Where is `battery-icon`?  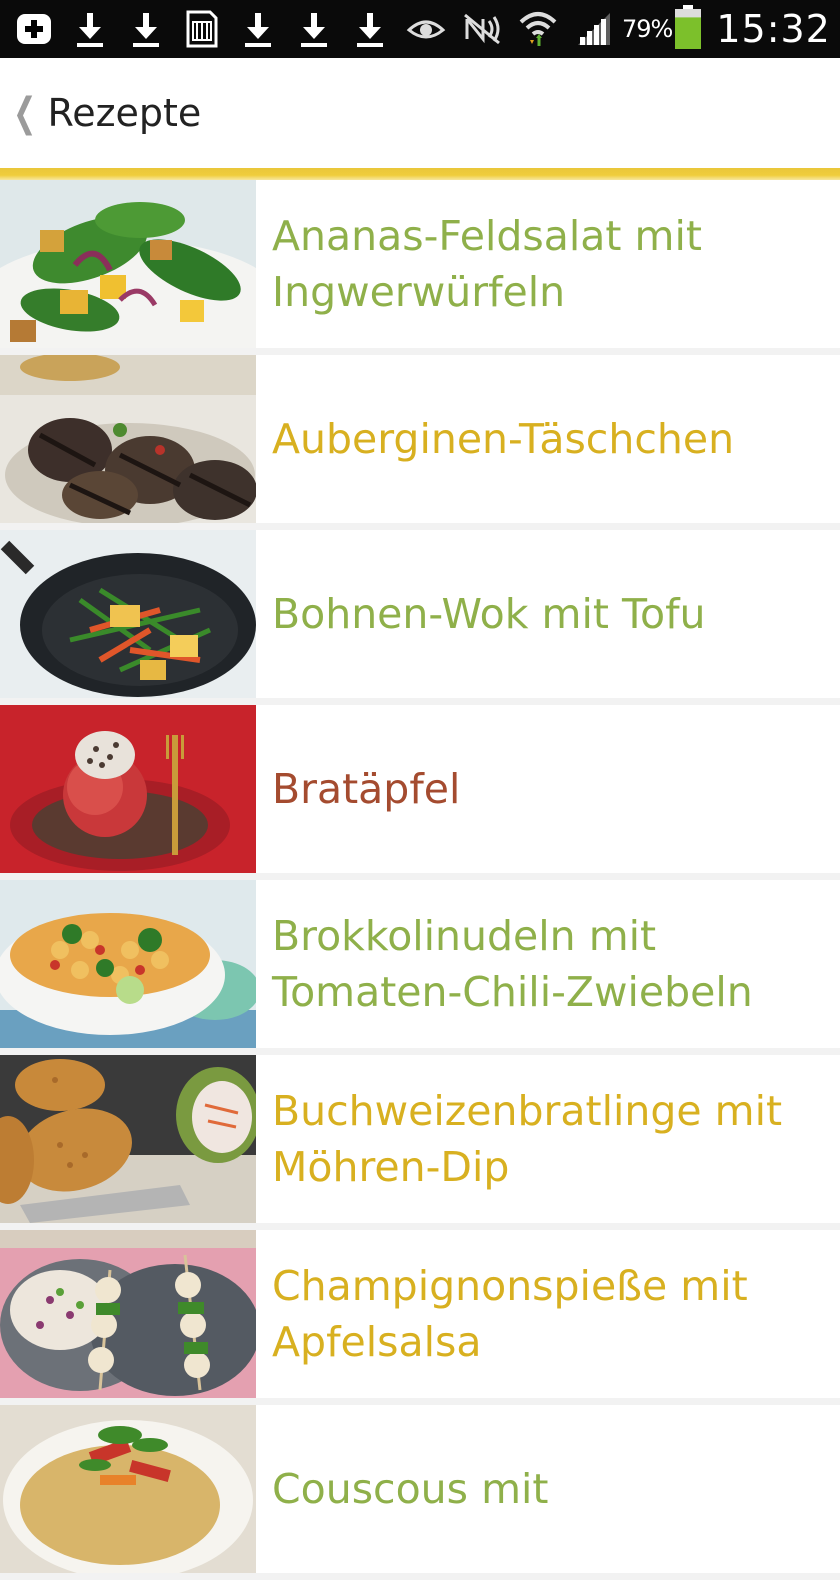 battery-icon is located at coordinates (688, 29).